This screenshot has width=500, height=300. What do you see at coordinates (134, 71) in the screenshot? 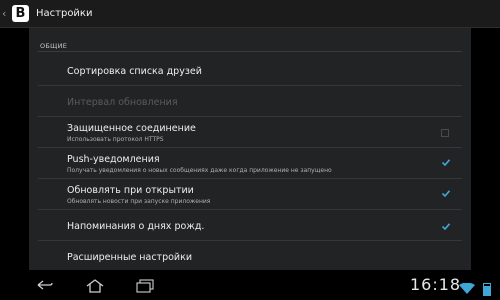
I see `setting-title: Сортировка списка друзей` at bounding box center [134, 71].